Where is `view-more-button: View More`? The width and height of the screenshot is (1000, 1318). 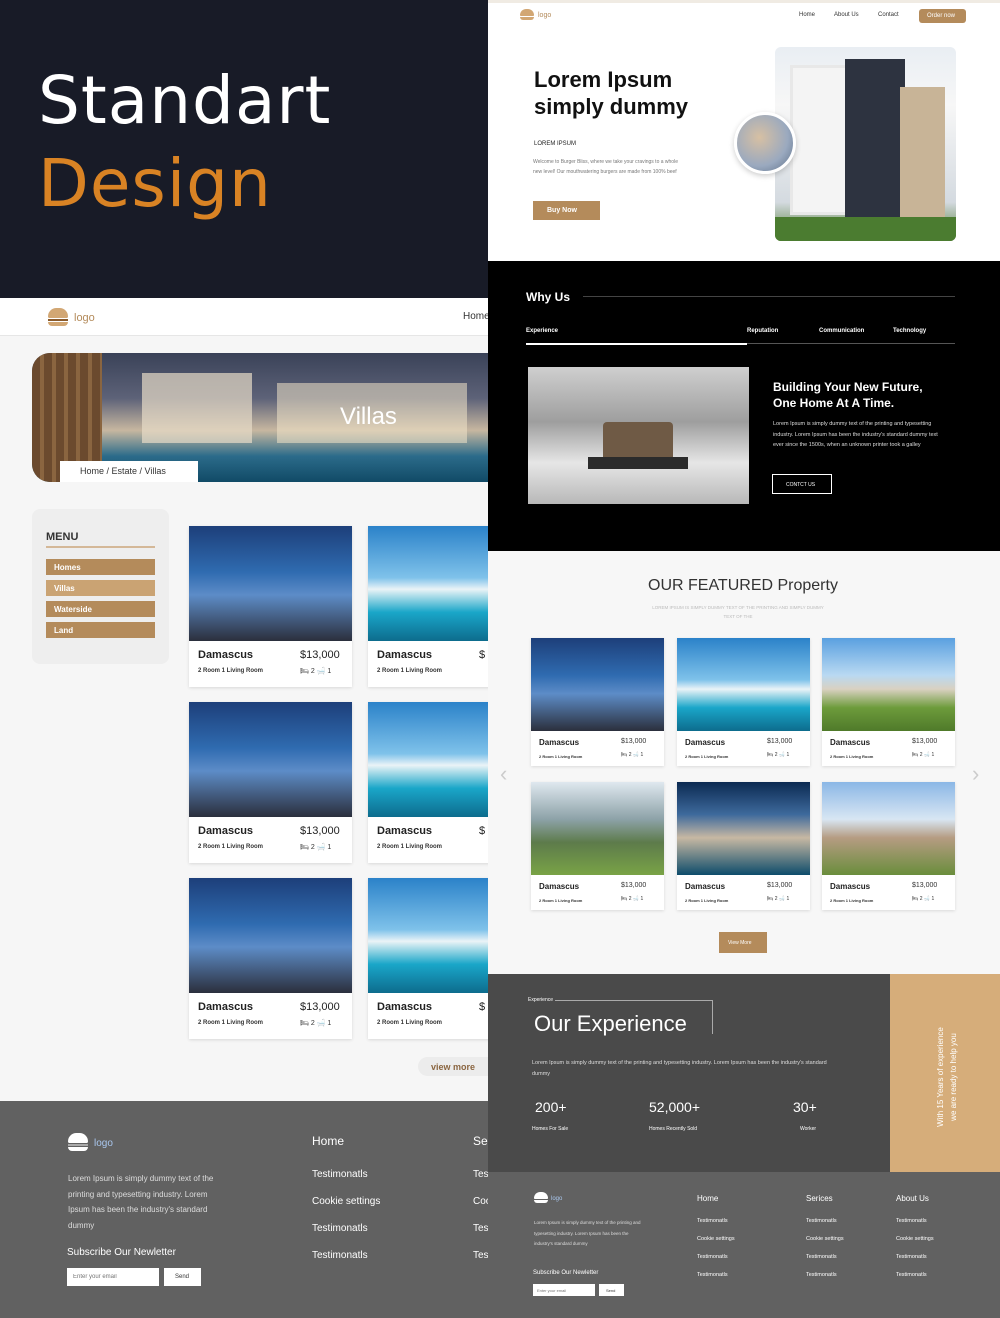
view-more-button: View More is located at coordinates (743, 942).